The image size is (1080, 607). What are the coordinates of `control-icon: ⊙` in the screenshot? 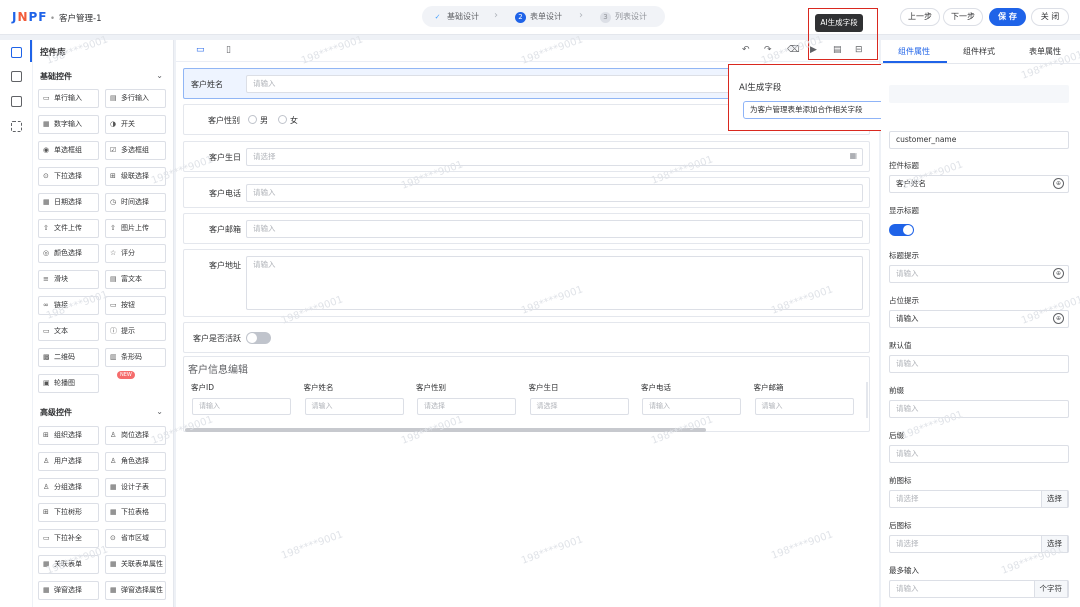 It's located at (113, 538).